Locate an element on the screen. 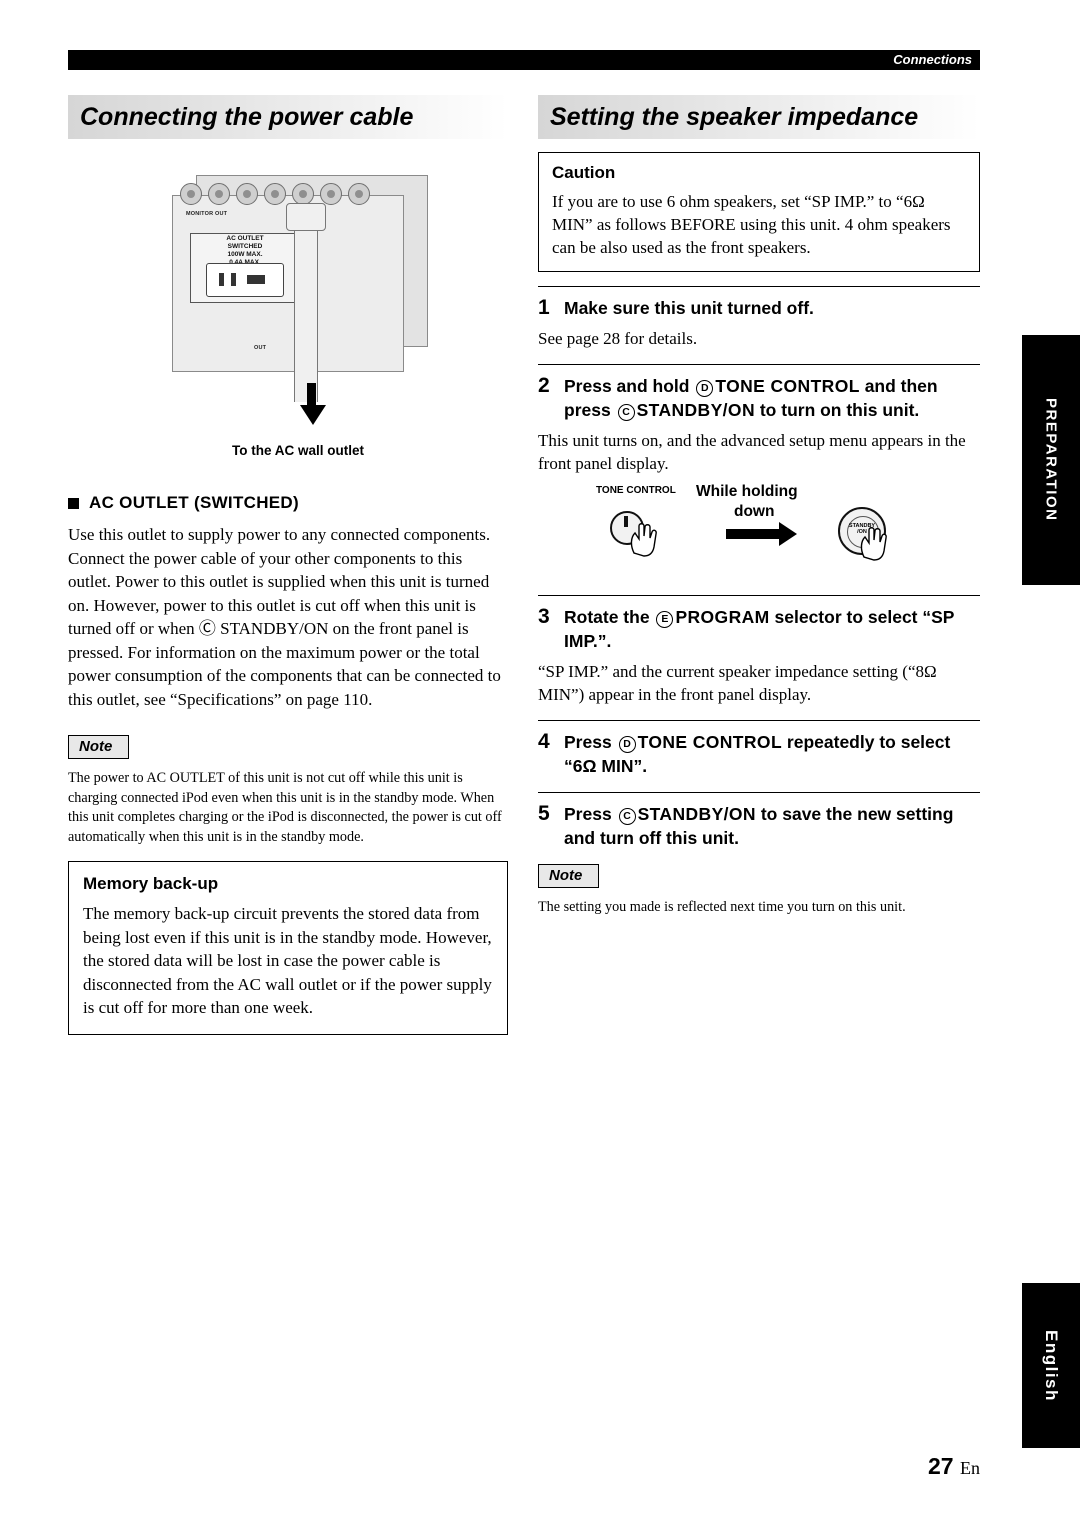 This screenshot has height=1526, width=1080. memory-backup-heading: Memory back-up is located at coordinates (151, 883).